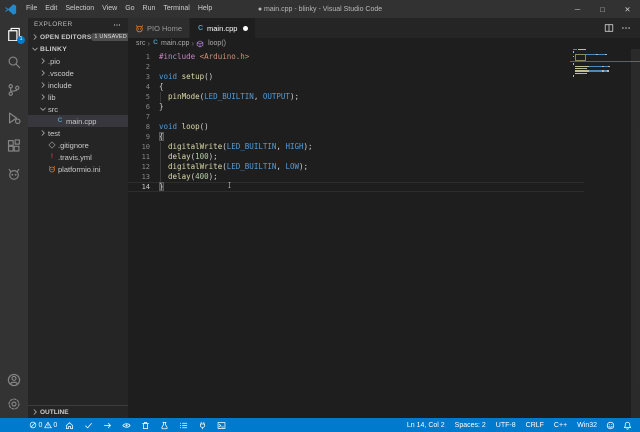 Image resolution: width=640 pixels, height=432 pixels. What do you see at coordinates (78, 145) in the screenshot?
I see `tree-item-gitignore: .gitignore` at bounding box center [78, 145].